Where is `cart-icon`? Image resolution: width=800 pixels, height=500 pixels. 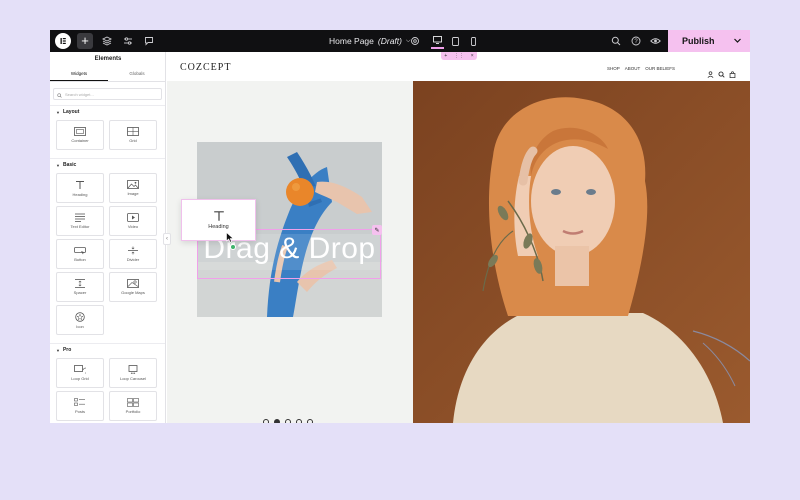
cart-icon is located at coordinates (732, 72).